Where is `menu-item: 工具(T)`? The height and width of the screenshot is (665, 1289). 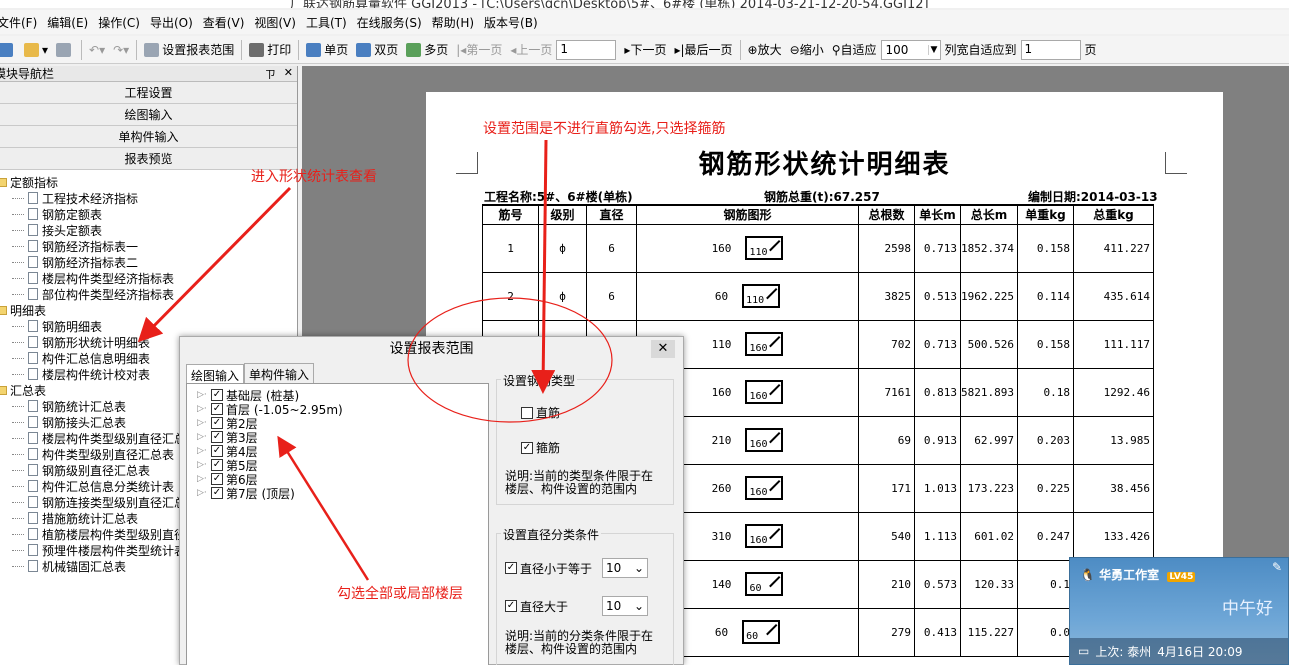 menu-item: 工具(T) is located at coordinates (326, 22).